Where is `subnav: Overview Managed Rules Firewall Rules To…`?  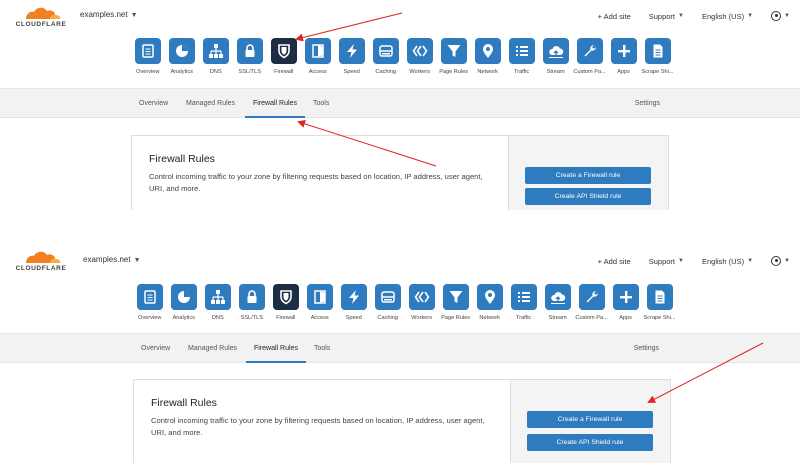 subnav: Overview Managed Rules Firewall Rules To… is located at coordinates (400, 103).